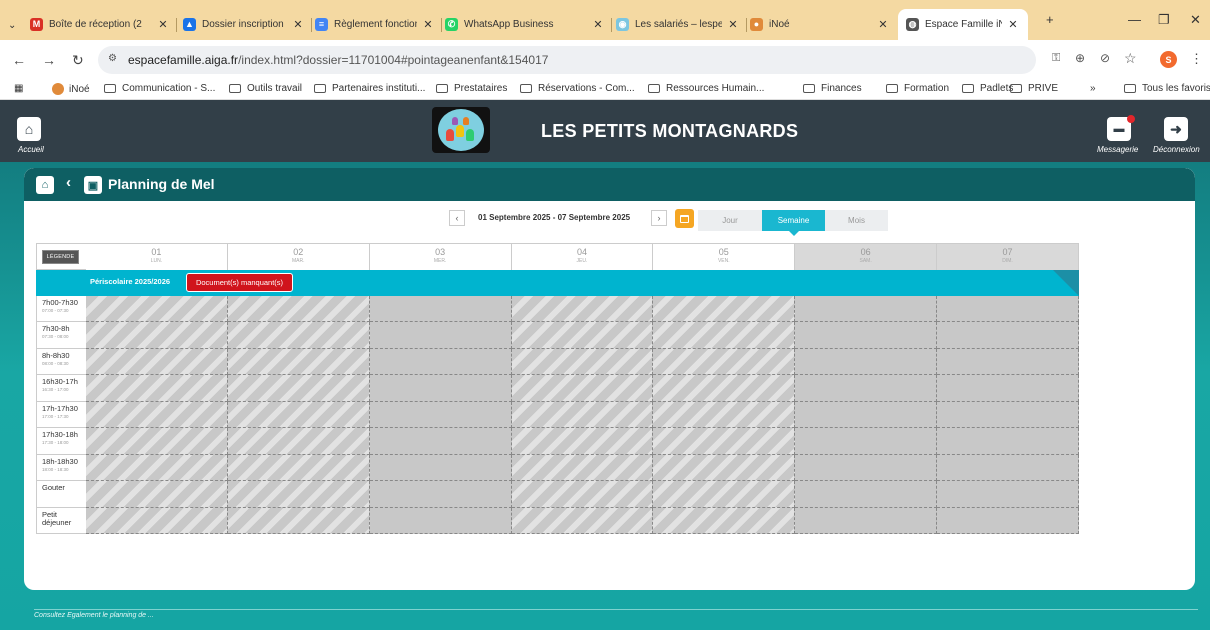 The height and width of the screenshot is (630, 1210). I want to click on bookmark-item: PRIVE, so click(1034, 88).